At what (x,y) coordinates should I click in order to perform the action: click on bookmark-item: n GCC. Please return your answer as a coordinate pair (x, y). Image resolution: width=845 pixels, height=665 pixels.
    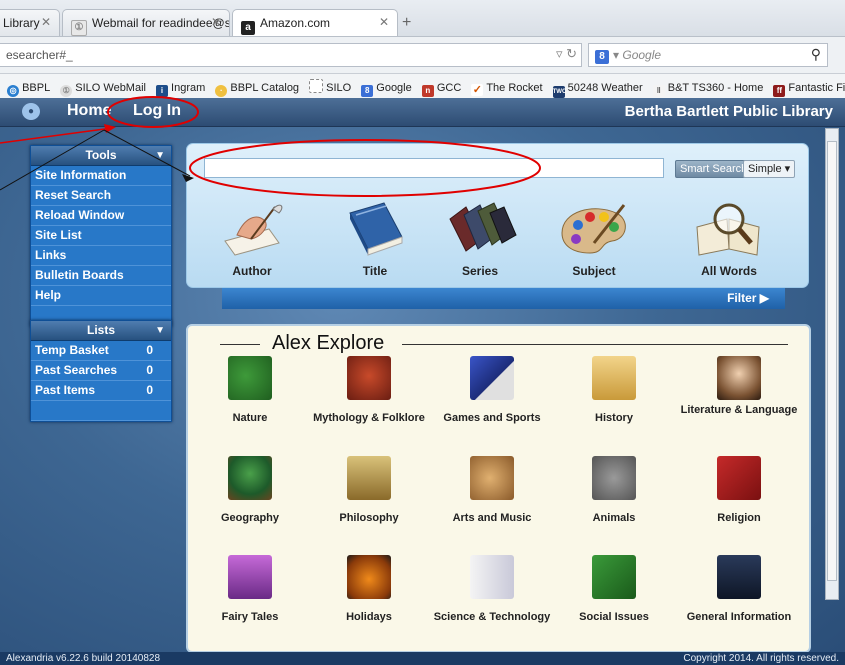
    Looking at the image, I should click on (441, 89).